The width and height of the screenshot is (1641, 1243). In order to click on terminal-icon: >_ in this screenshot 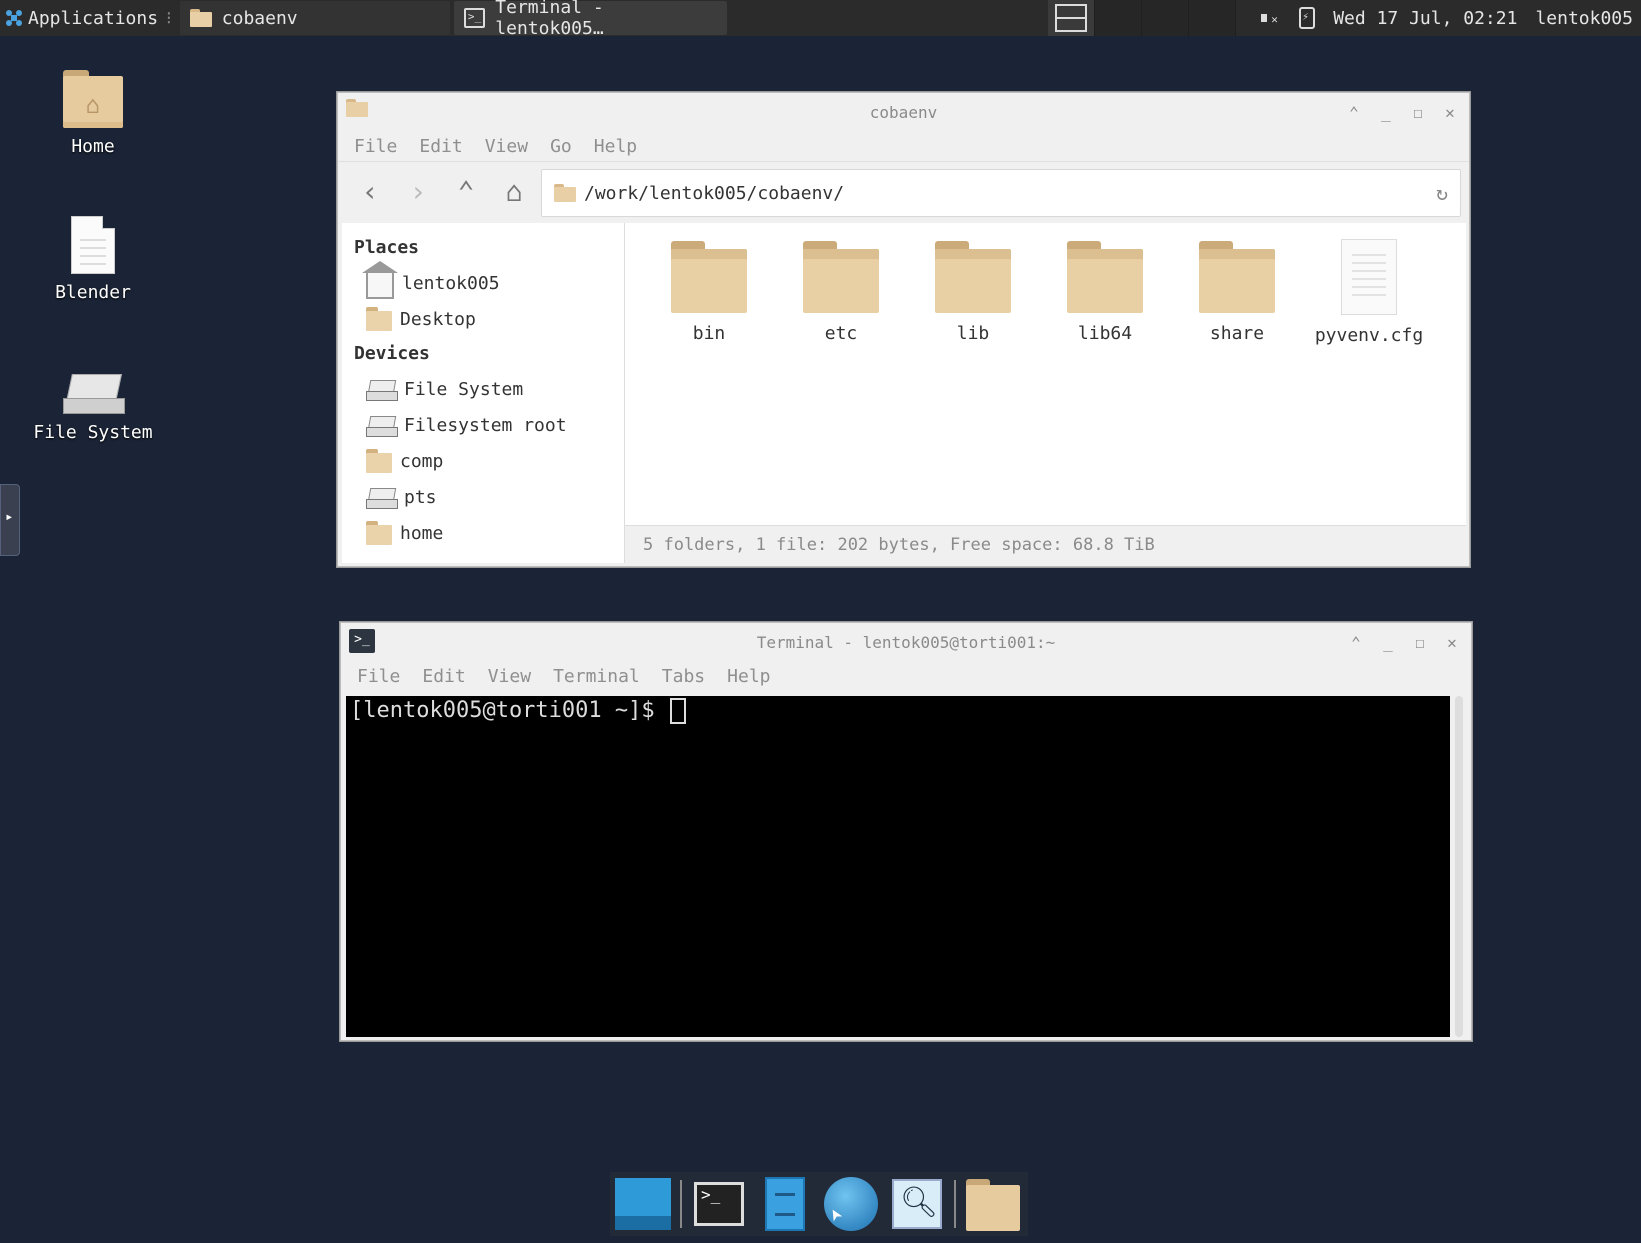, I will do `click(719, 1204)`.